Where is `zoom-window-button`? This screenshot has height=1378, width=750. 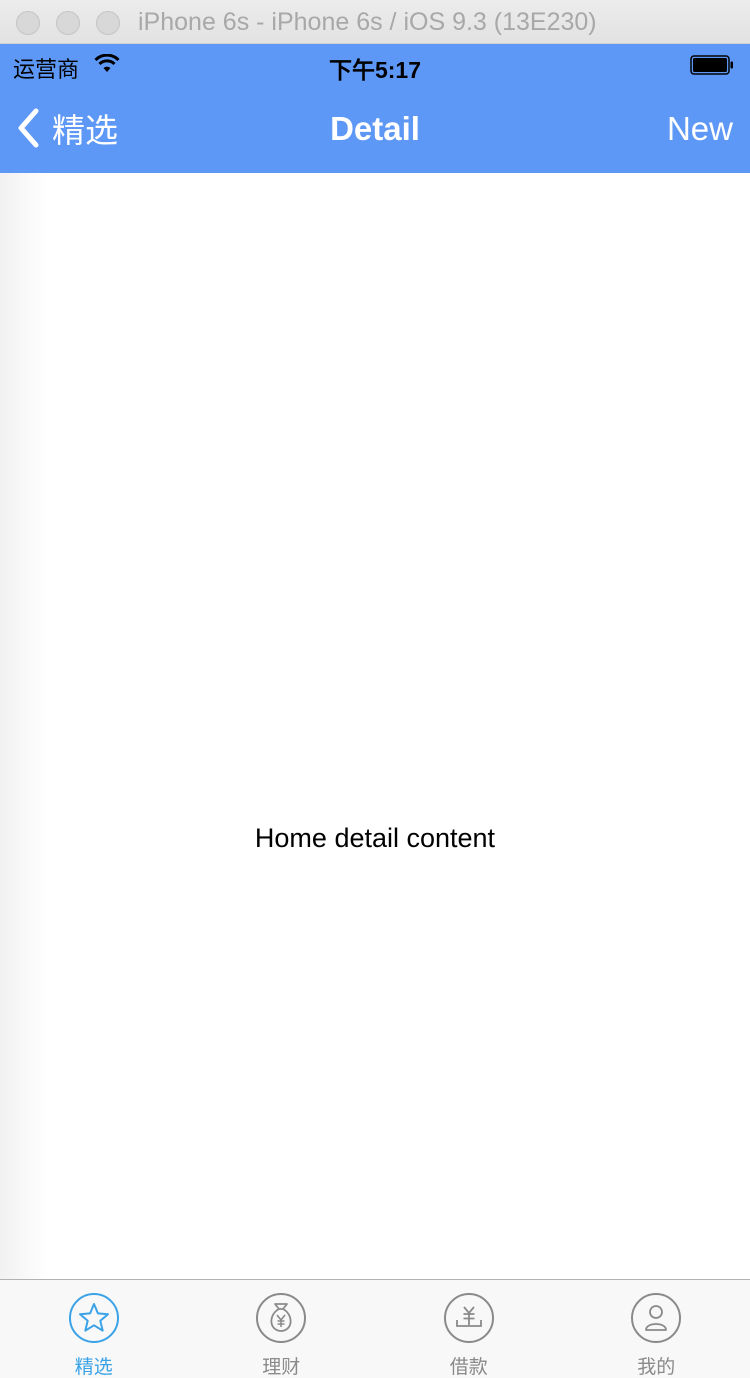
zoom-window-button is located at coordinates (108, 23).